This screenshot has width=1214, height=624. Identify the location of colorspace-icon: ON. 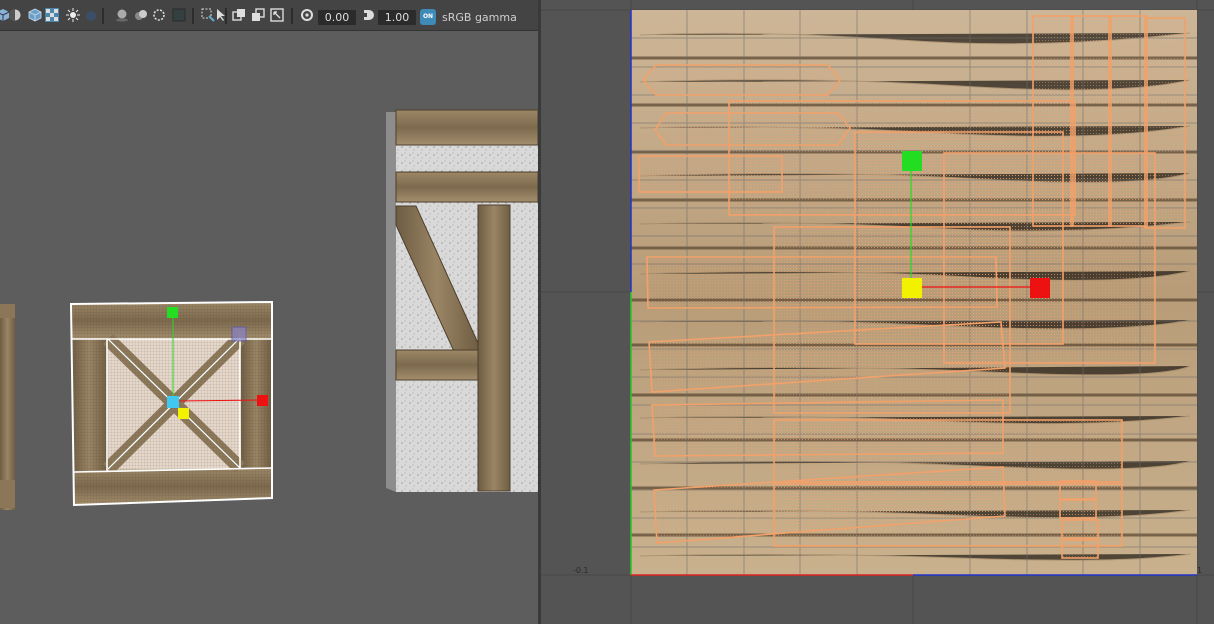
(428, 17).